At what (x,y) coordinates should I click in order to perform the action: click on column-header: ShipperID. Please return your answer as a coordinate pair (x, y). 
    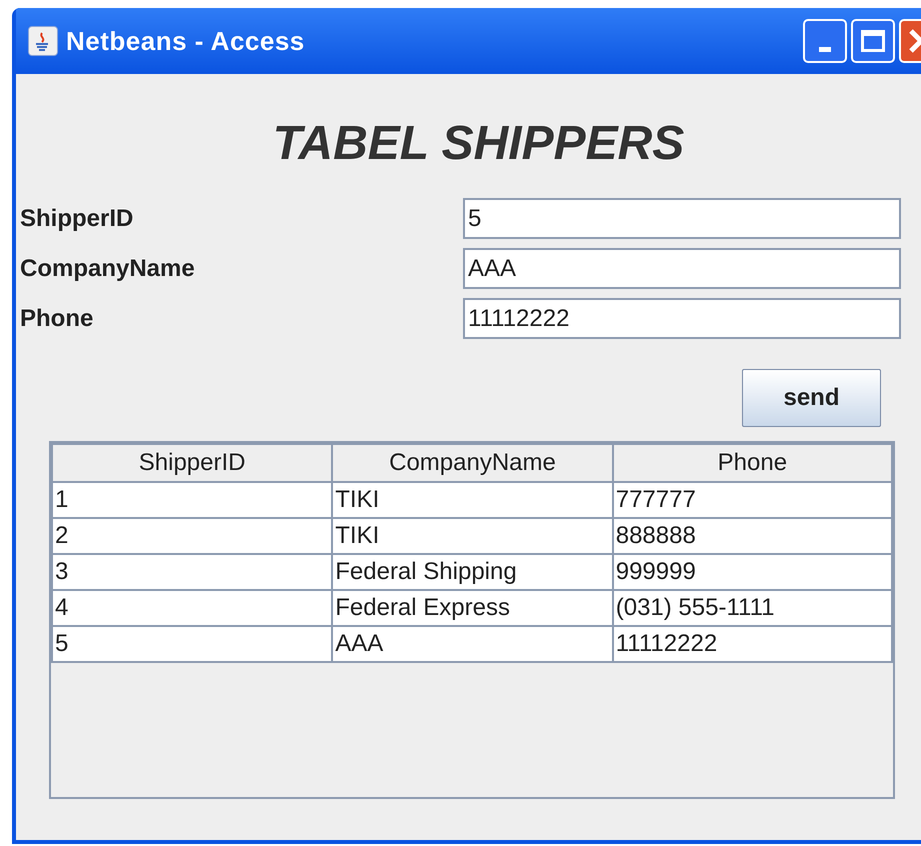
    Looking at the image, I should click on (192, 463).